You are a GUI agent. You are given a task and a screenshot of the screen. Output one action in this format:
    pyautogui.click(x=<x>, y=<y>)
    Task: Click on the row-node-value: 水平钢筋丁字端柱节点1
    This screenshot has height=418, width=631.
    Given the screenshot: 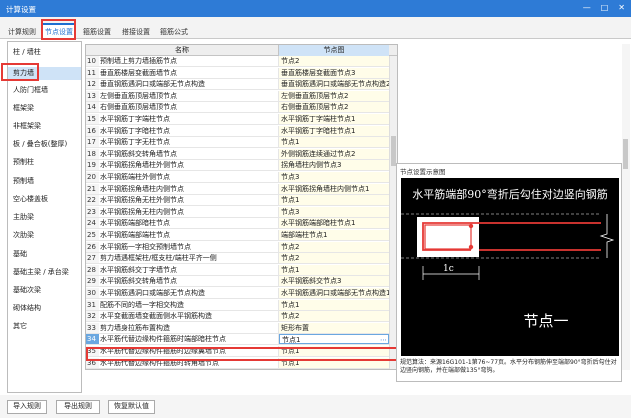 What is the action you would take?
    pyautogui.click(x=334, y=119)
    